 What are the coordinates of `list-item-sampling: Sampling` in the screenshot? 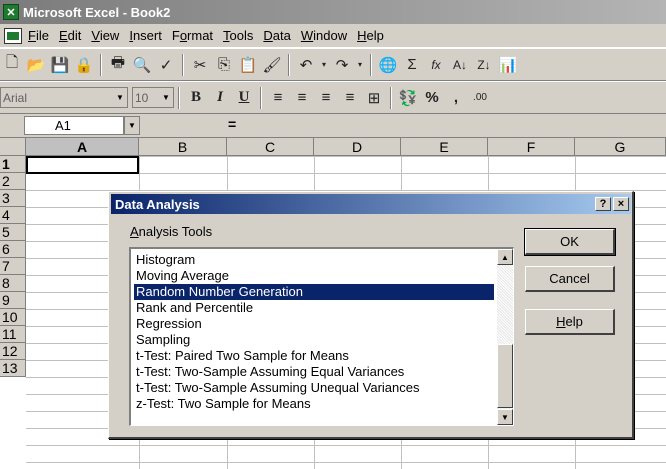 It's located at (314, 340).